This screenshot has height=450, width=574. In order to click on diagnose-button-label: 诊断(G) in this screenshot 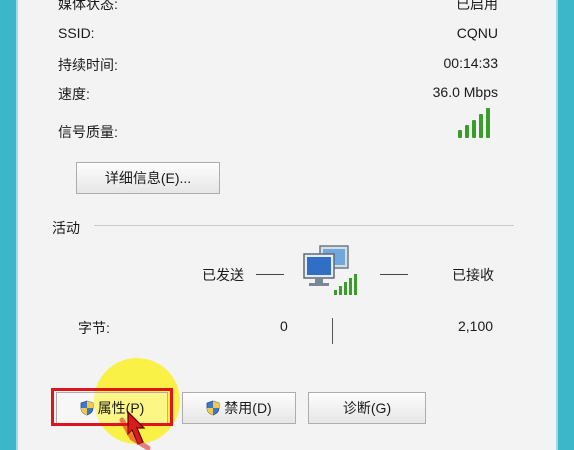, I will do `click(367, 408)`.